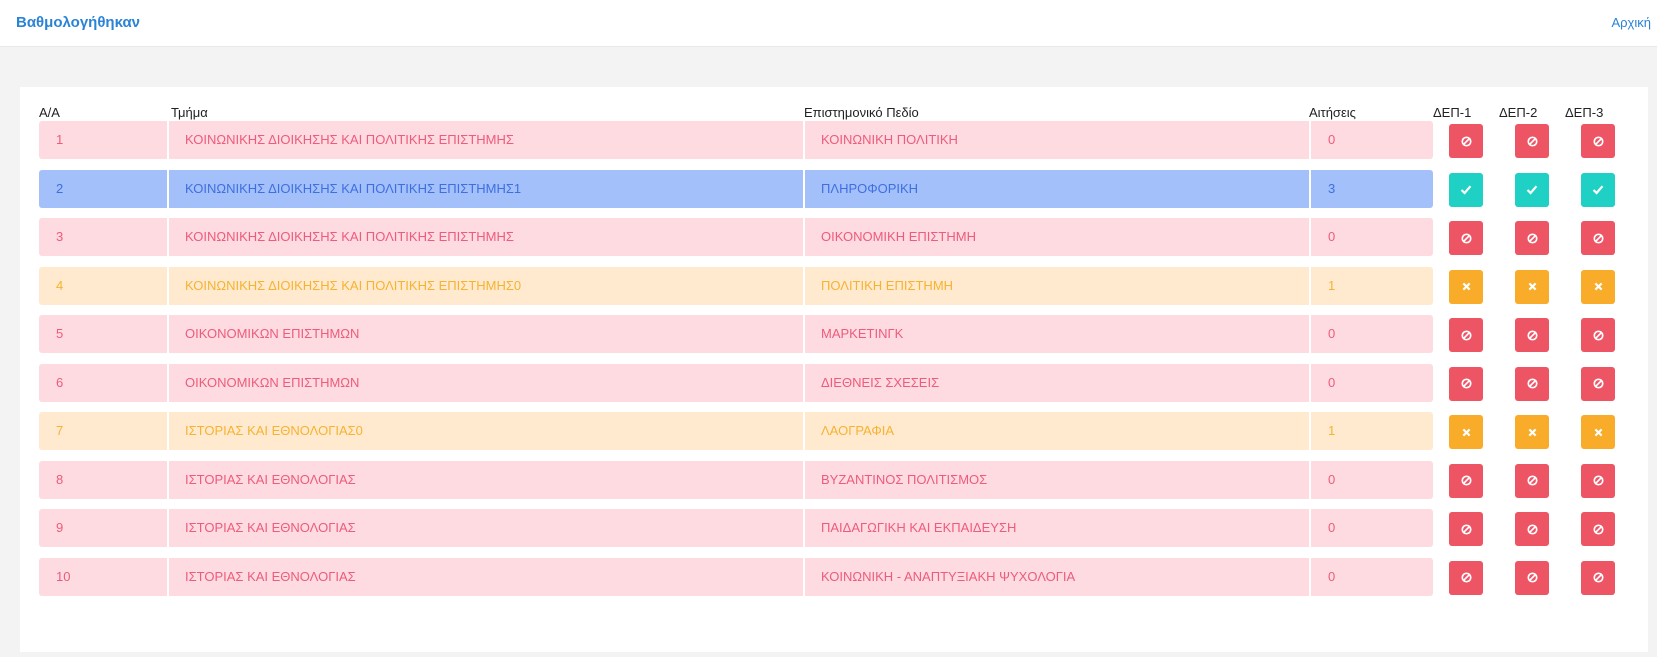 The image size is (1657, 657). What do you see at coordinates (103, 479) in the screenshot?
I see `cell-aa: 8` at bounding box center [103, 479].